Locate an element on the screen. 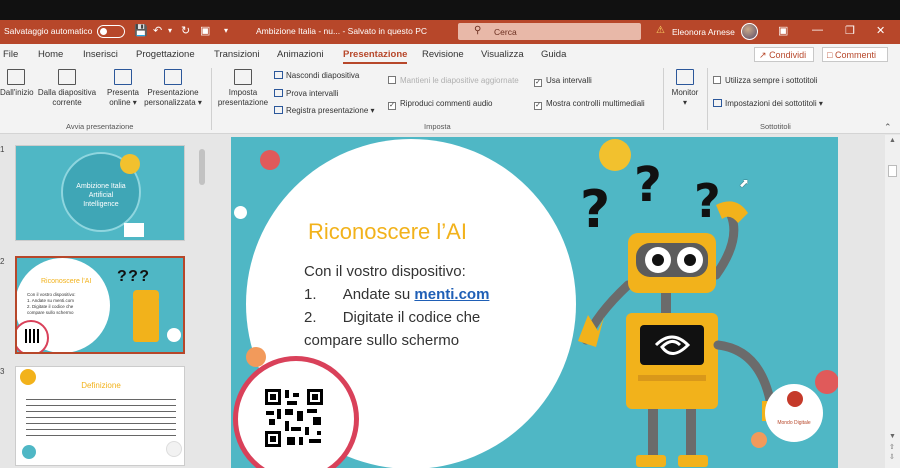  slide-step-2-continuation: compare sullo schermo is located at coordinates (381, 340).